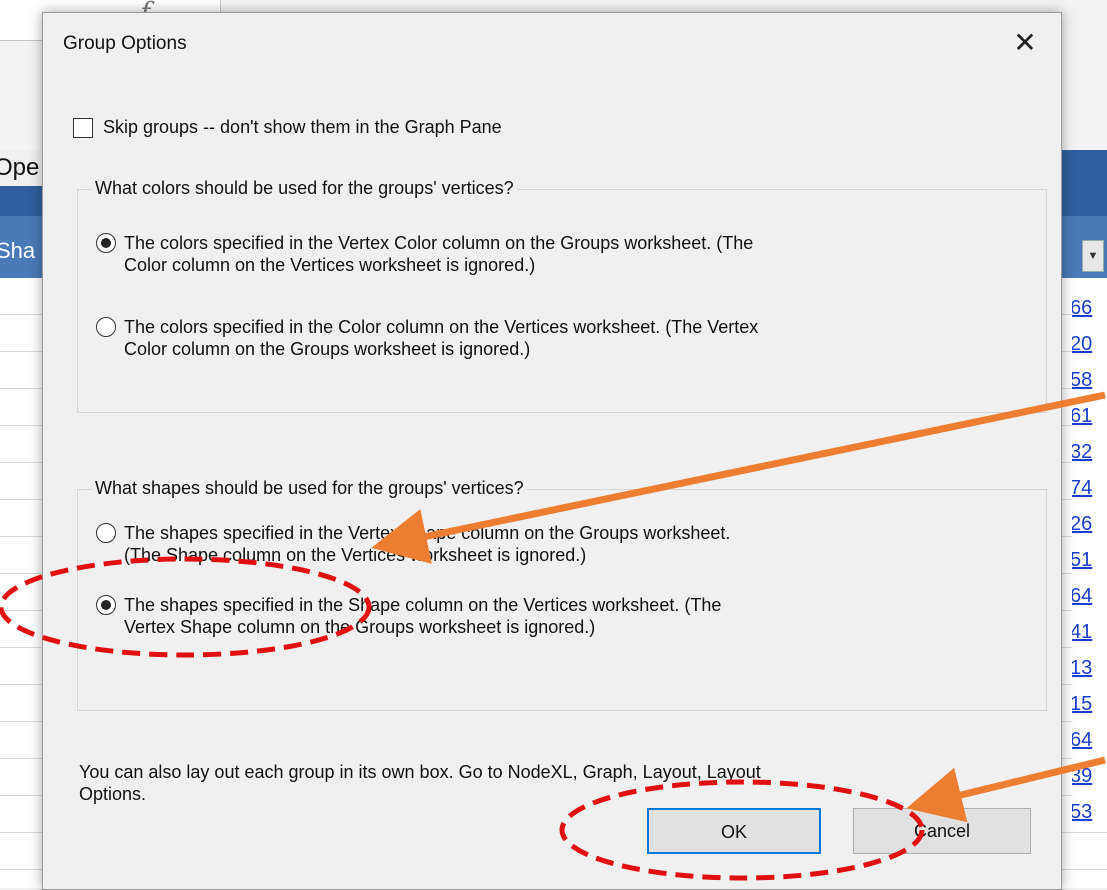 The width and height of the screenshot is (1107, 890). Describe the element at coordinates (1089, 452) in the screenshot. I see `cell-link: 32` at that location.